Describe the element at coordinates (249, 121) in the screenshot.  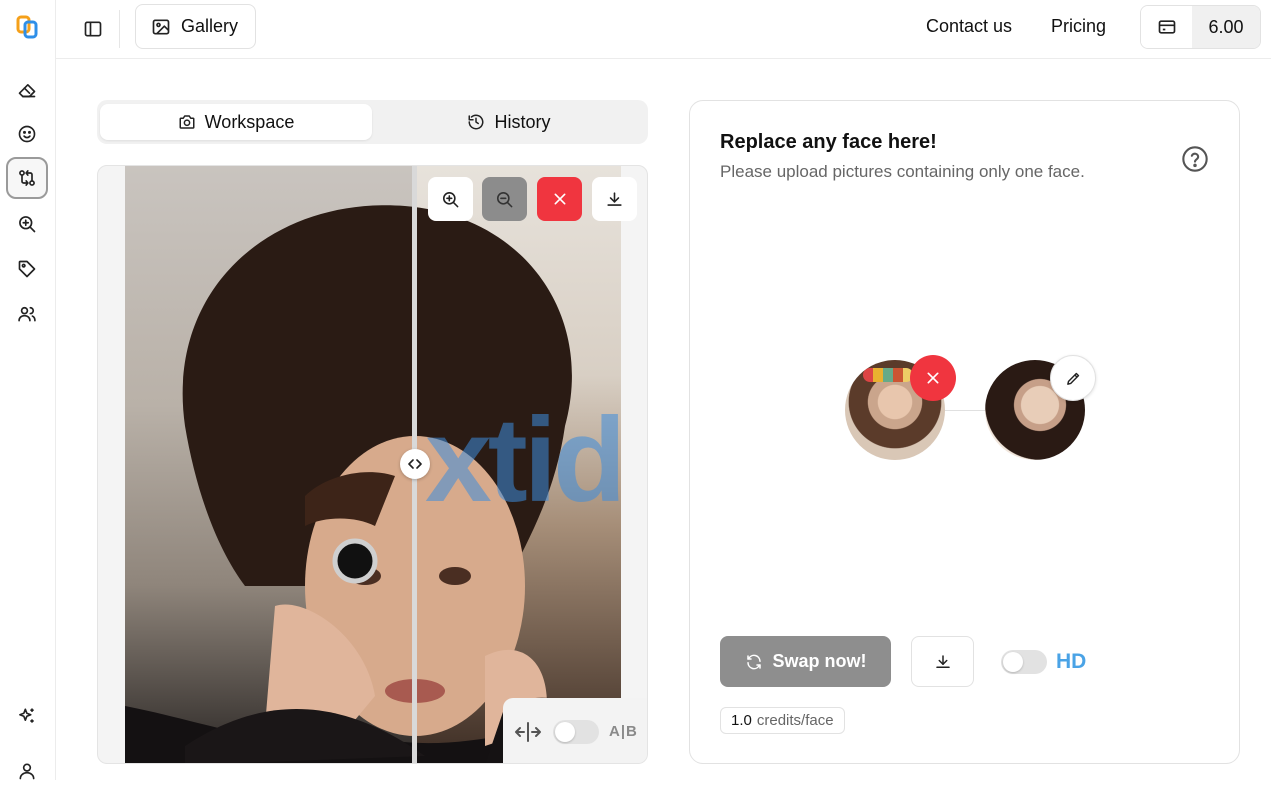
I see `tab-workspace-label: Workspace` at that location.